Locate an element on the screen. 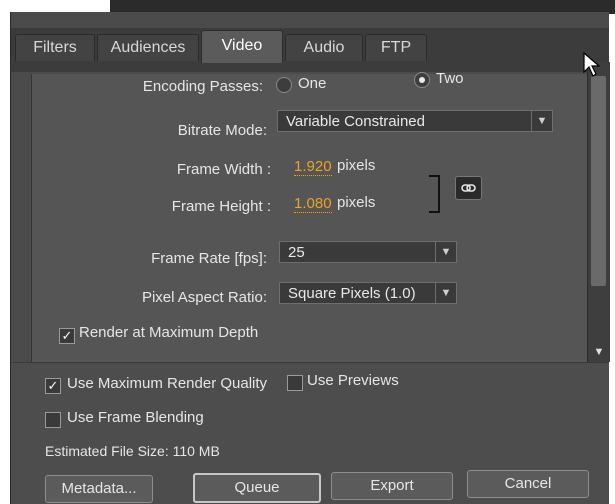 The image size is (615, 504). encoding-two-label: Two is located at coordinates (450, 78).